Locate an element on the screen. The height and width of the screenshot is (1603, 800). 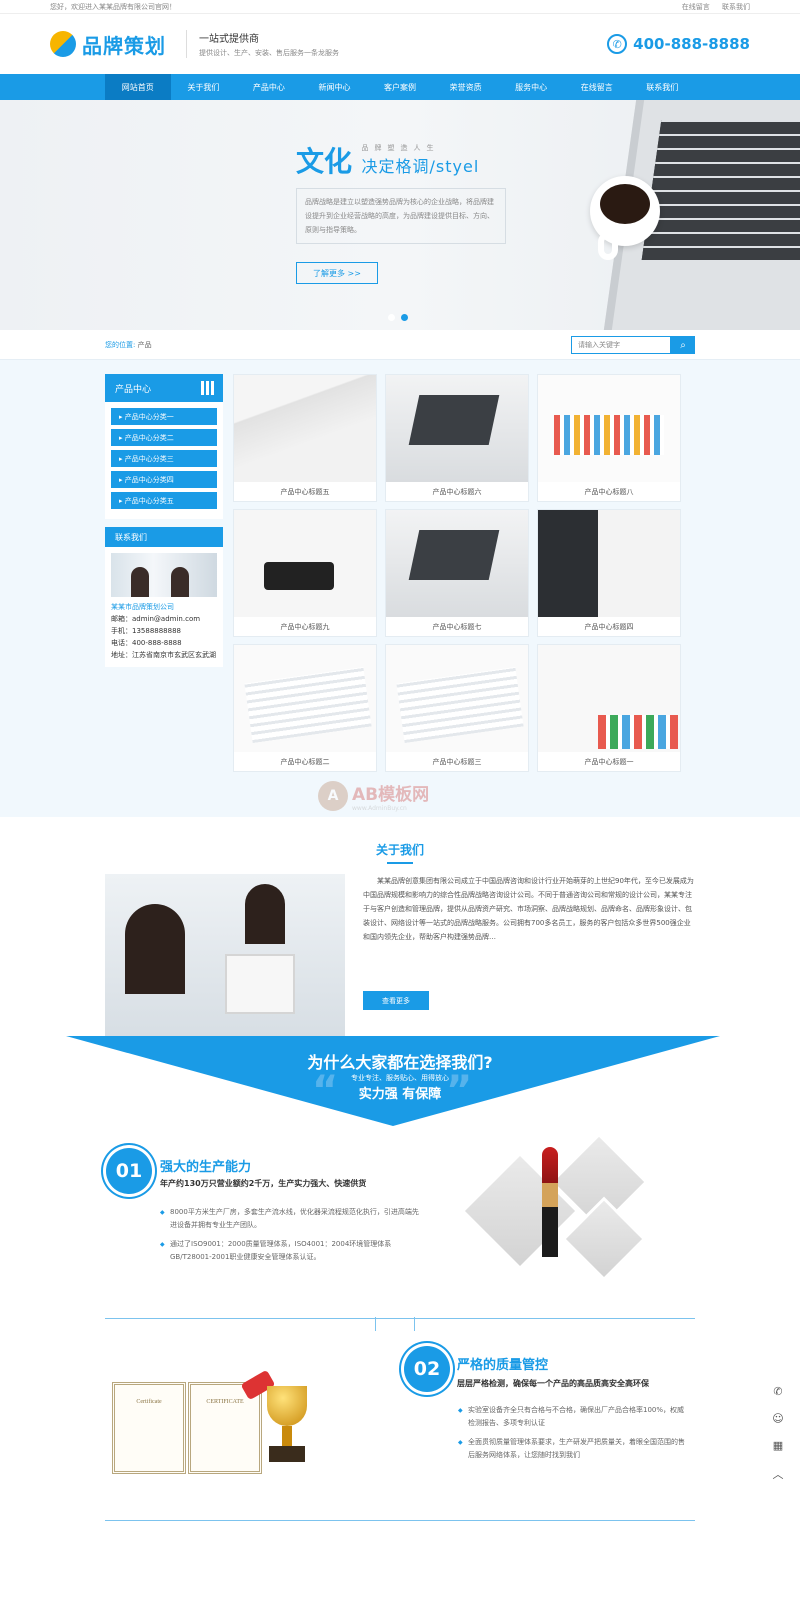
contact-email: 邮箱：admin@admin.com is located at coordinates (156, 619).